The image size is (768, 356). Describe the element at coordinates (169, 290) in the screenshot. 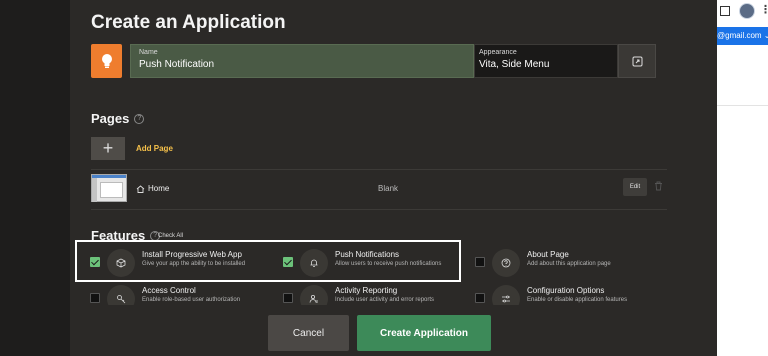

I see `feature-title: Access Control` at that location.